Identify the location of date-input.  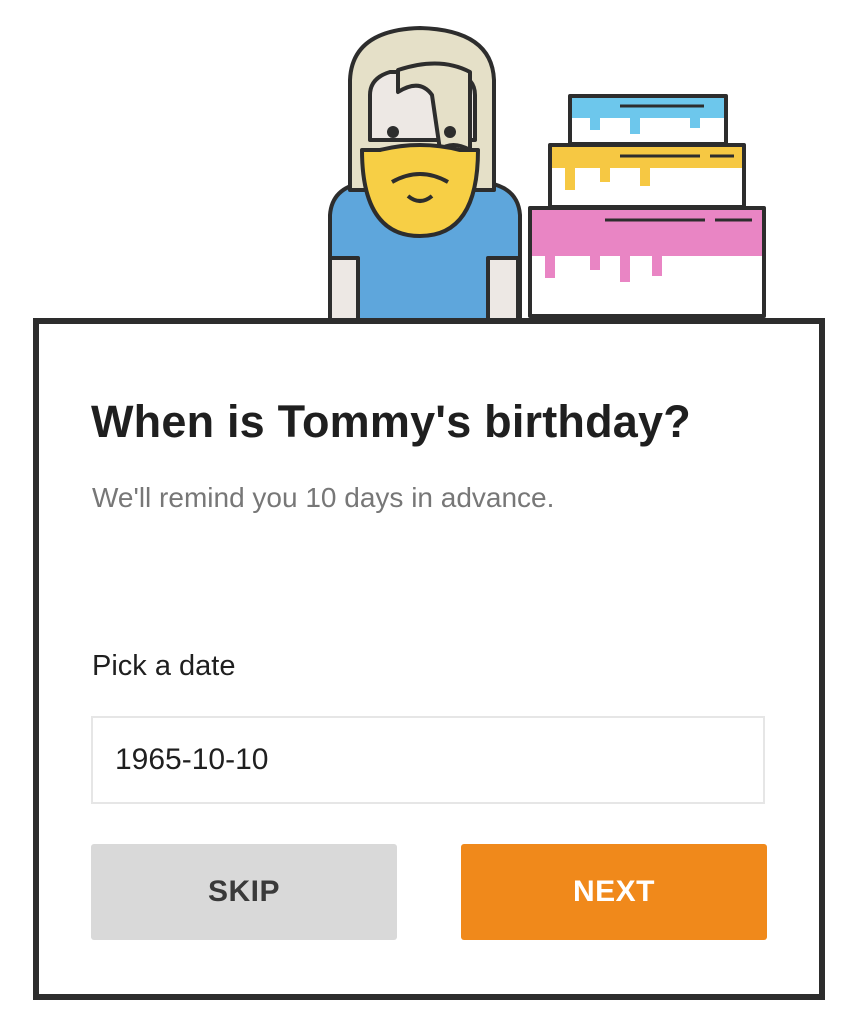
(428, 760).